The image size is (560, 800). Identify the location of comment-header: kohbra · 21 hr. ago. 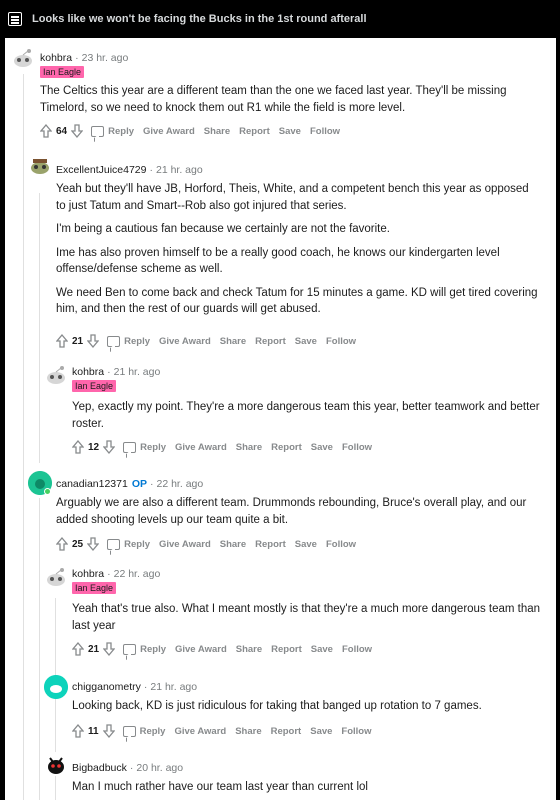
(116, 372).